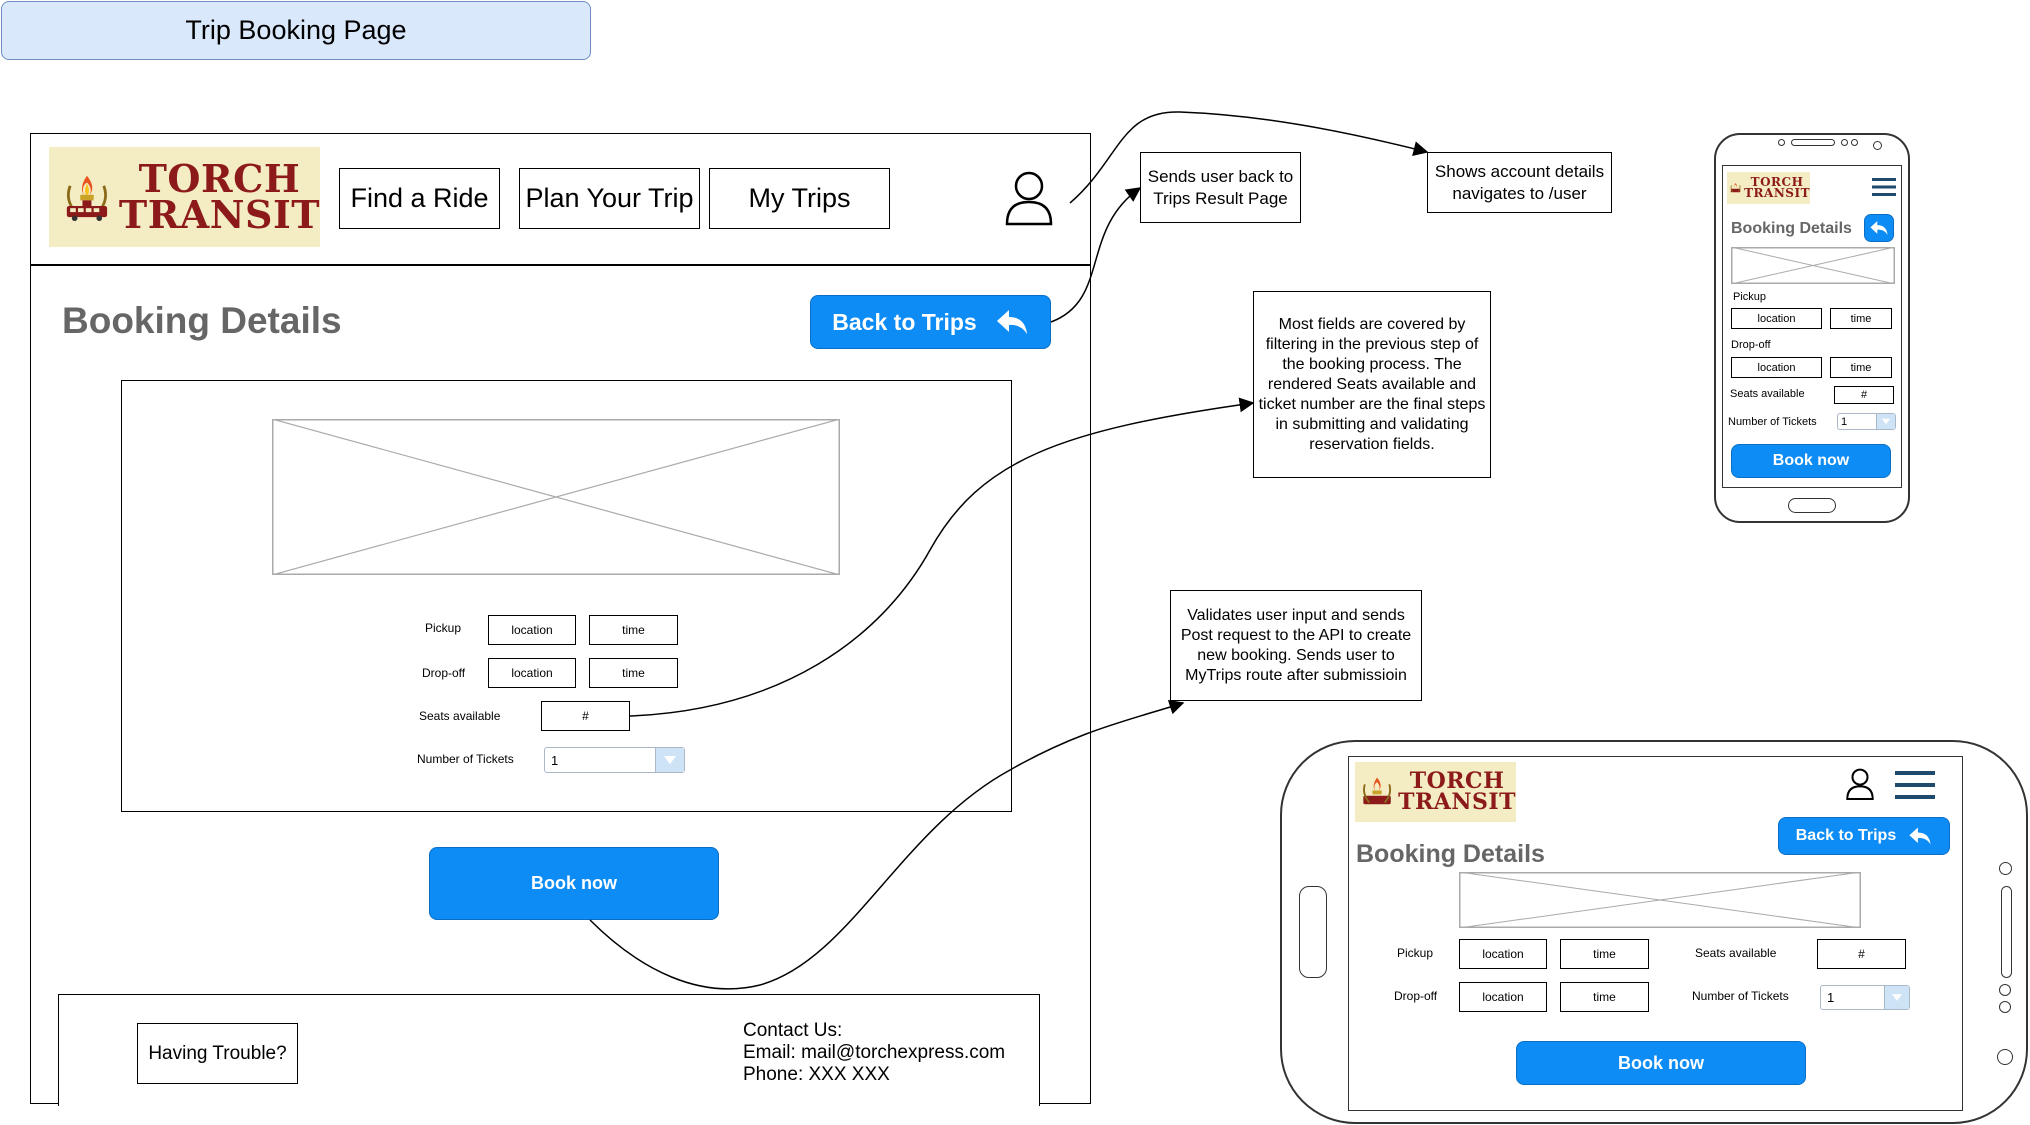  I want to click on mp-image-placeholder, so click(1813, 265).